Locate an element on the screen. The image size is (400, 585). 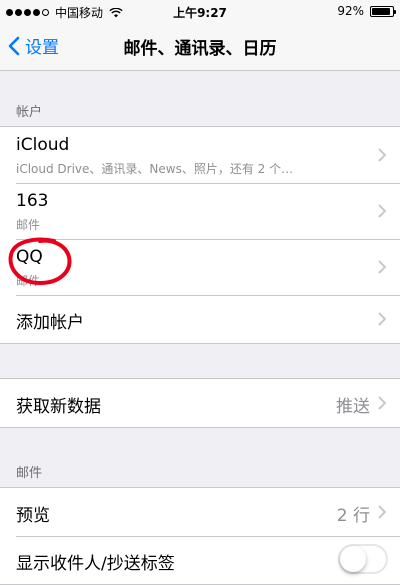
fetch-new-data-row: 获取新数据 推送 is located at coordinates (200, 403).